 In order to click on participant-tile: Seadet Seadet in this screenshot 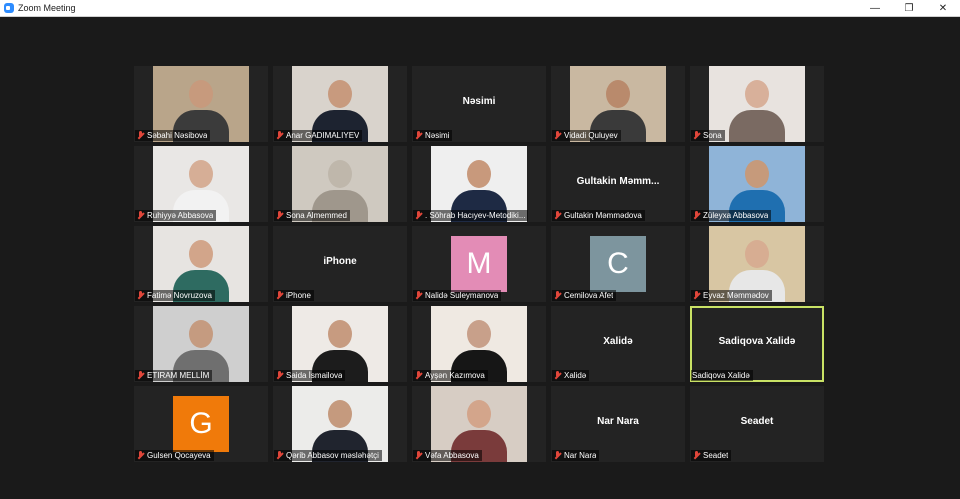, I will do `click(757, 424)`.